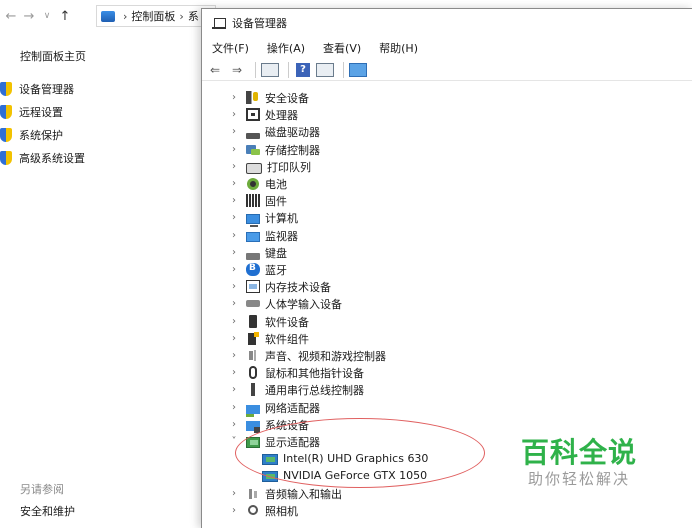 This screenshot has width=692, height=528. Describe the element at coordinates (47, 511) in the screenshot. I see `security-maintenance-link: 安全和维护` at that location.